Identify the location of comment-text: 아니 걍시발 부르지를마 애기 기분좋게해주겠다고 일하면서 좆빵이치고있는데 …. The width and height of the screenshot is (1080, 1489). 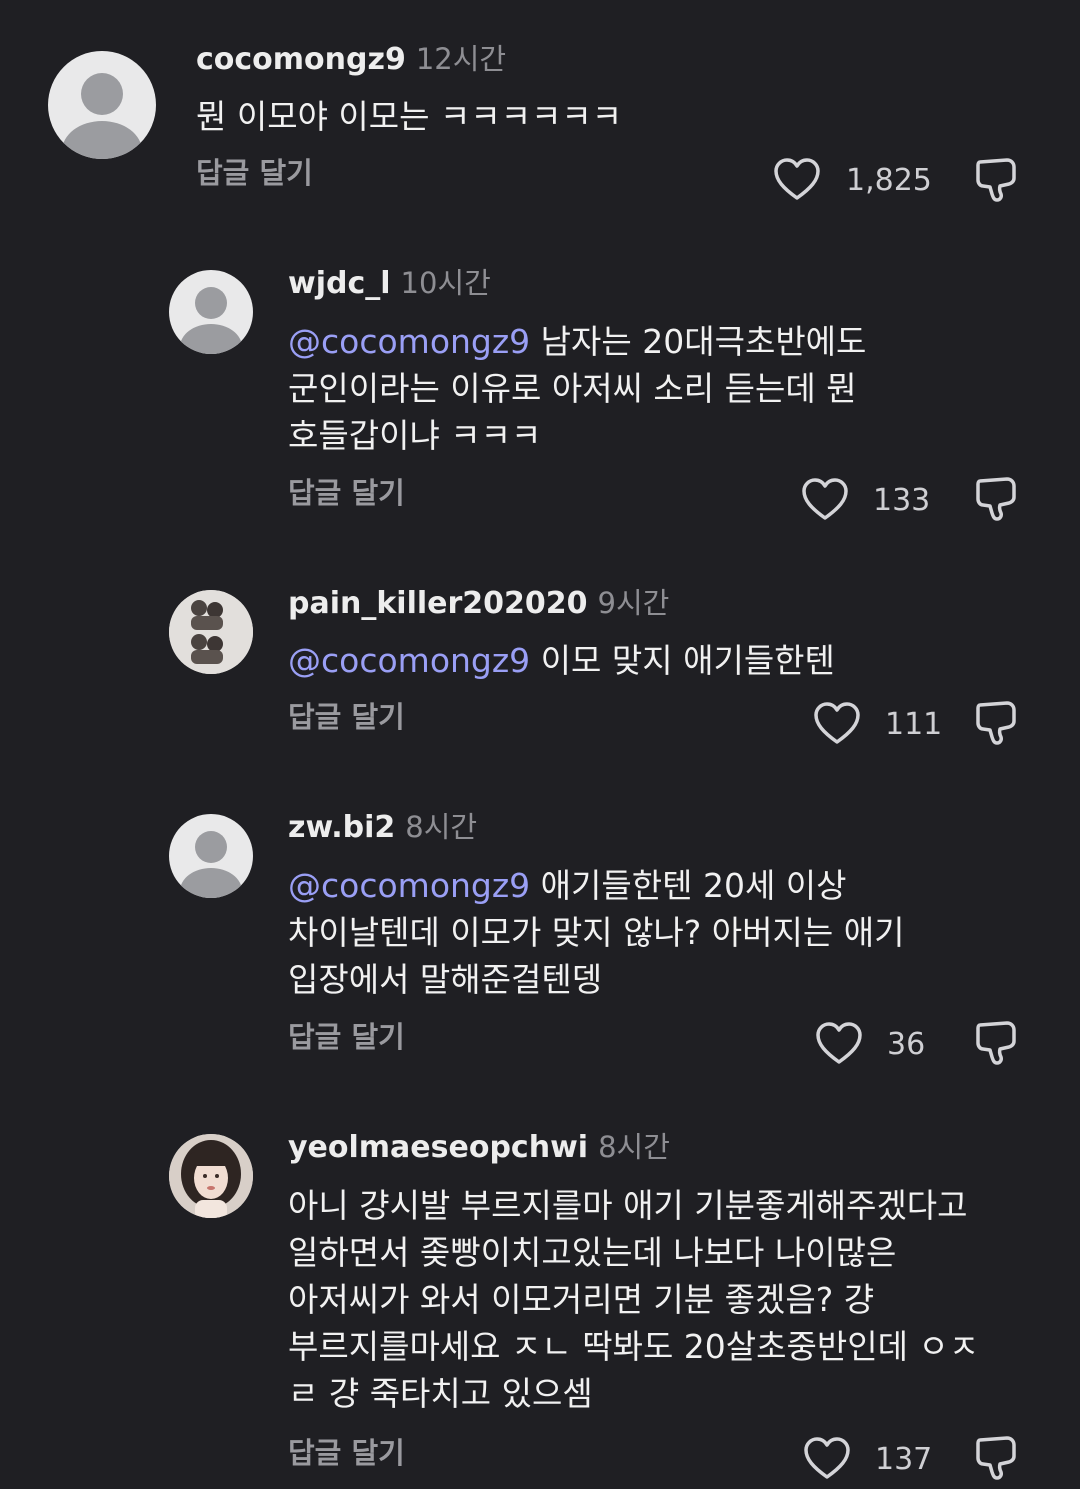
(634, 1299).